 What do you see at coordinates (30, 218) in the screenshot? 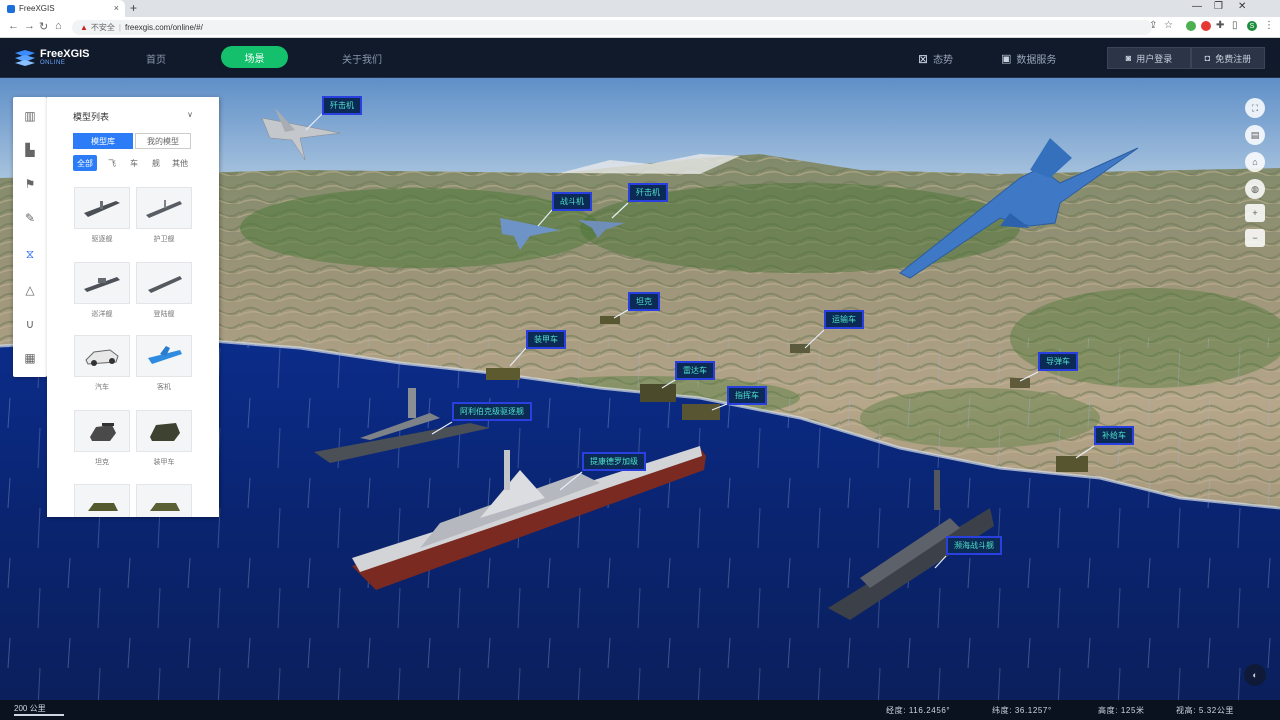
I see `tool-icon: ✎` at bounding box center [30, 218].